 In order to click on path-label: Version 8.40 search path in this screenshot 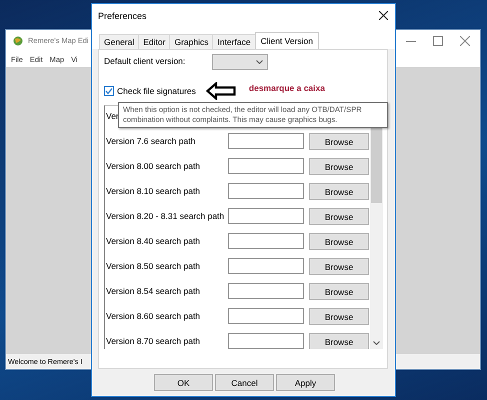, I will do `click(153, 240)`.